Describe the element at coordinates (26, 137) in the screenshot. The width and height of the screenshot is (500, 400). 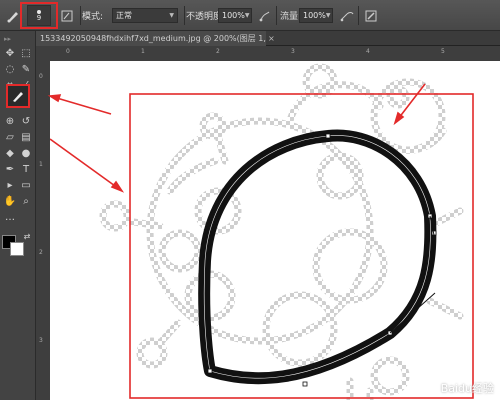
I see `gradient-tool-icon: ▤` at that location.